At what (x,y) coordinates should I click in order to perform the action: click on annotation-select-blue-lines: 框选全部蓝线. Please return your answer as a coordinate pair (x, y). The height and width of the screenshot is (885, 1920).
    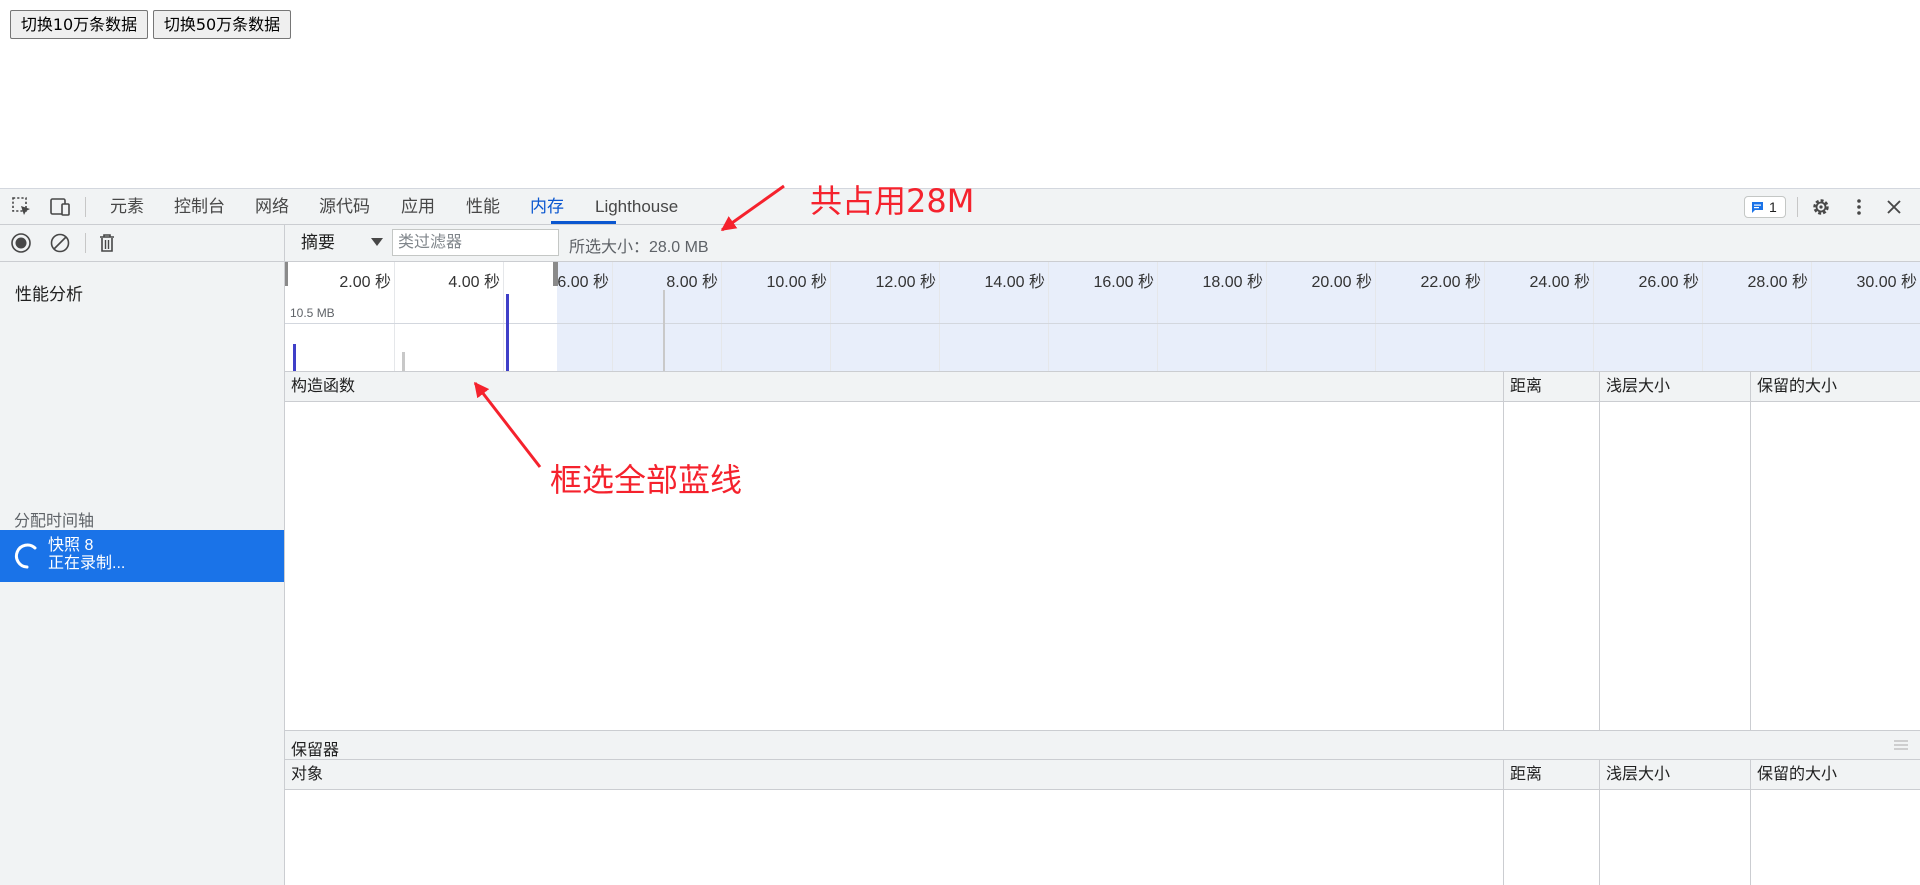
    Looking at the image, I should click on (646, 478).